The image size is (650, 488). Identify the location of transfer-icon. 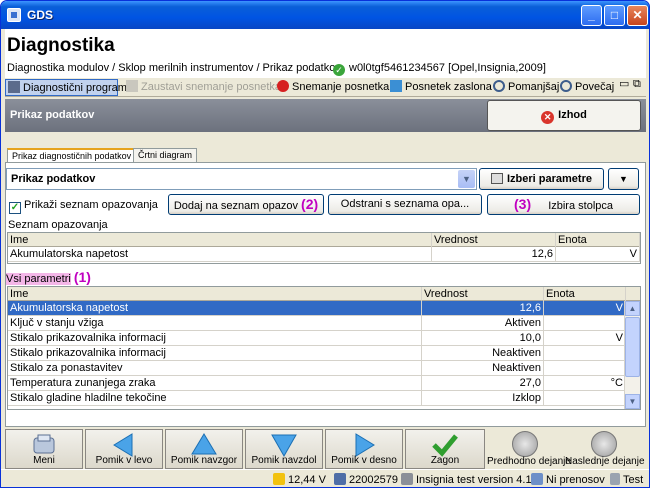
(537, 479).